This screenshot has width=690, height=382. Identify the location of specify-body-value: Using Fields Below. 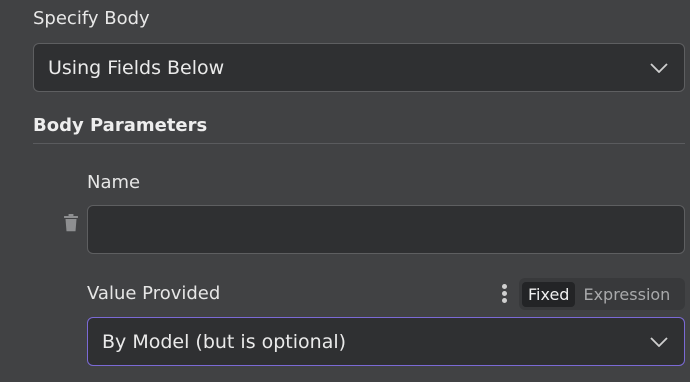
(136, 67).